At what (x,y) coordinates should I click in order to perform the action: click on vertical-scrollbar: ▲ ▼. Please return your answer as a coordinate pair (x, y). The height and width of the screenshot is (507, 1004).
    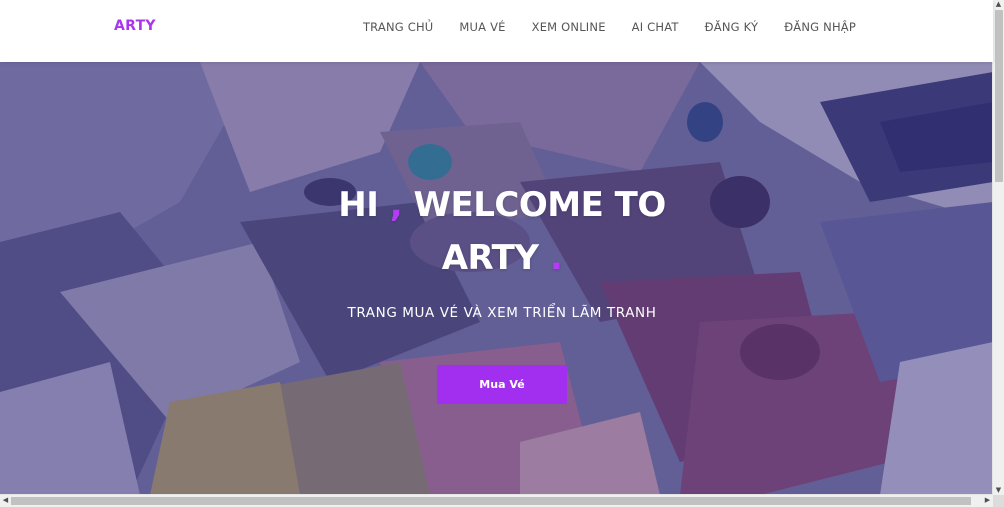
    Looking at the image, I should click on (998, 247).